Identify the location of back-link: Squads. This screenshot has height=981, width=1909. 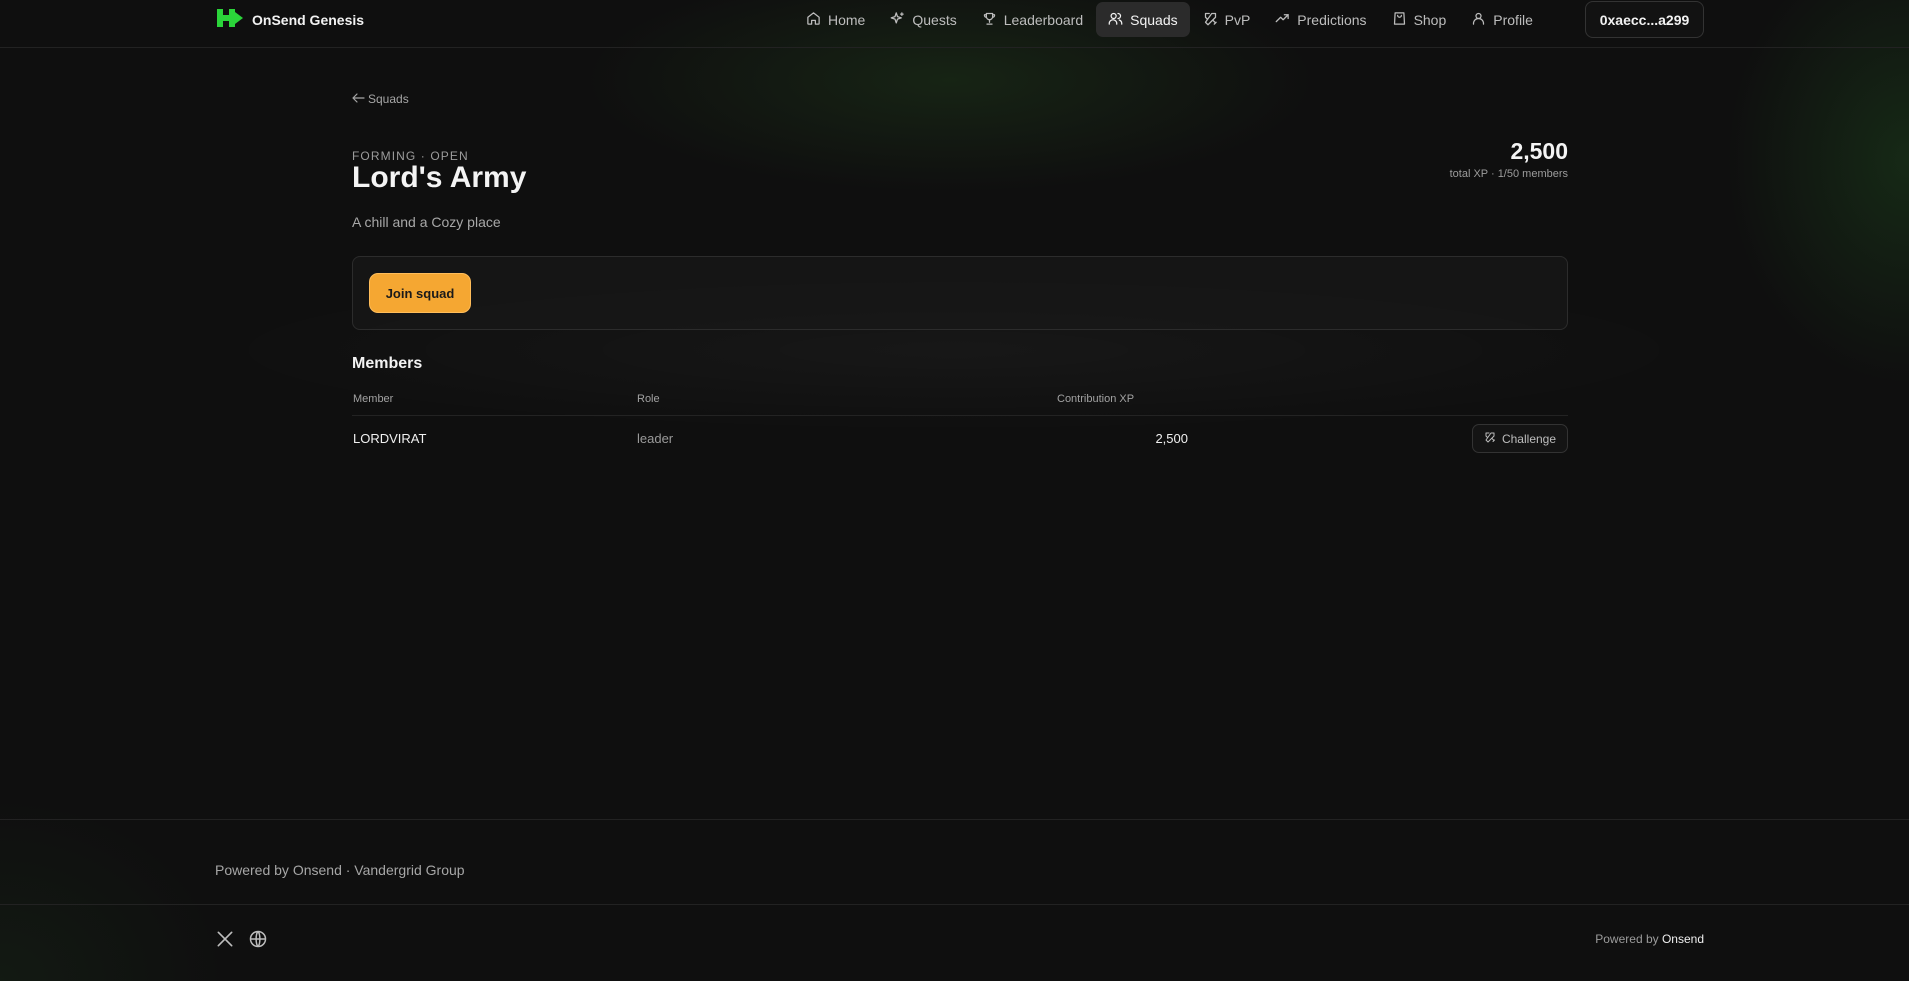
(380, 99).